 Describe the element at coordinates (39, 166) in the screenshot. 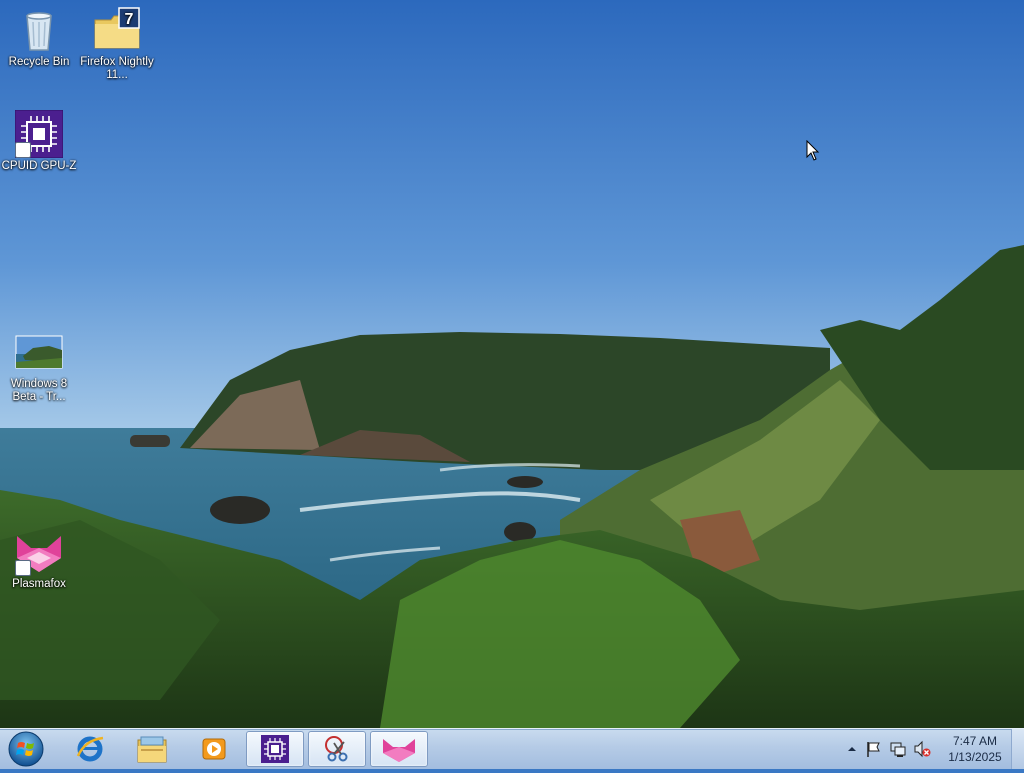

I see `desktop-icon-label: CPUID GPU-Z` at that location.